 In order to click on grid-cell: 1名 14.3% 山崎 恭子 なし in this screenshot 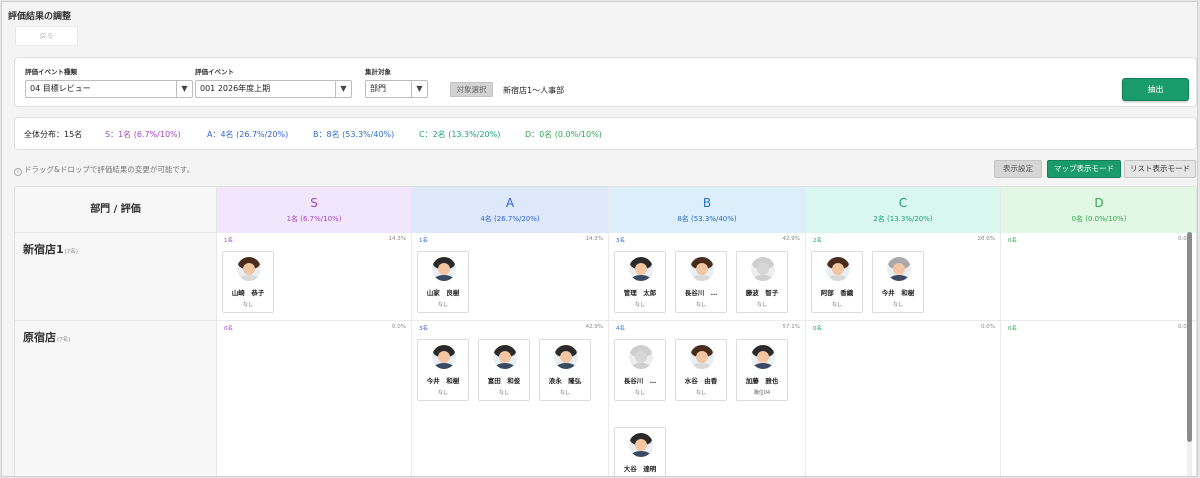, I will do `click(314, 277)`.